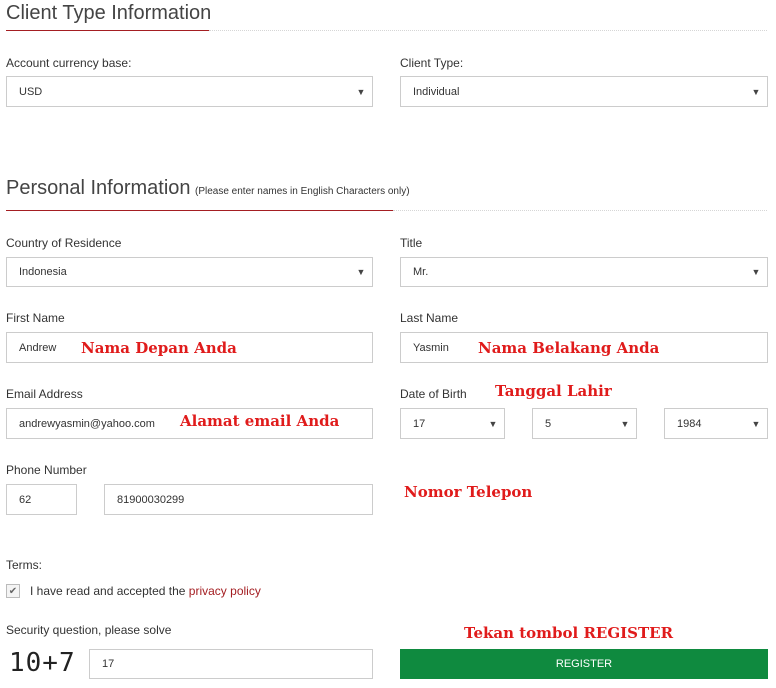 This screenshot has height=688, width=776. What do you see at coordinates (569, 348) in the screenshot?
I see `annotation-last-name: Nama Belakang Anda` at bounding box center [569, 348].